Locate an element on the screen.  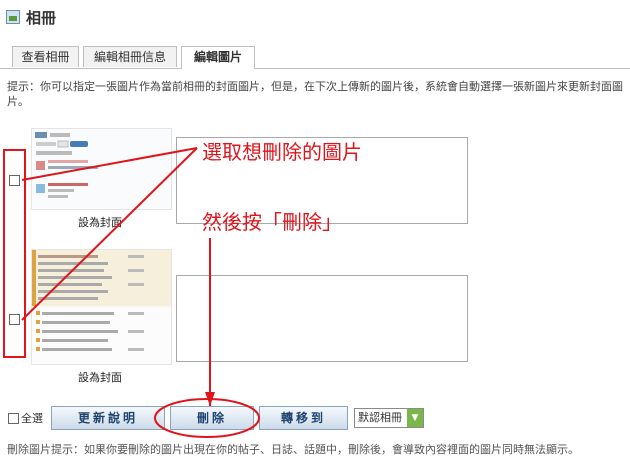
annotation-select-note: 選取想刪除的圖片 is located at coordinates (282, 152).